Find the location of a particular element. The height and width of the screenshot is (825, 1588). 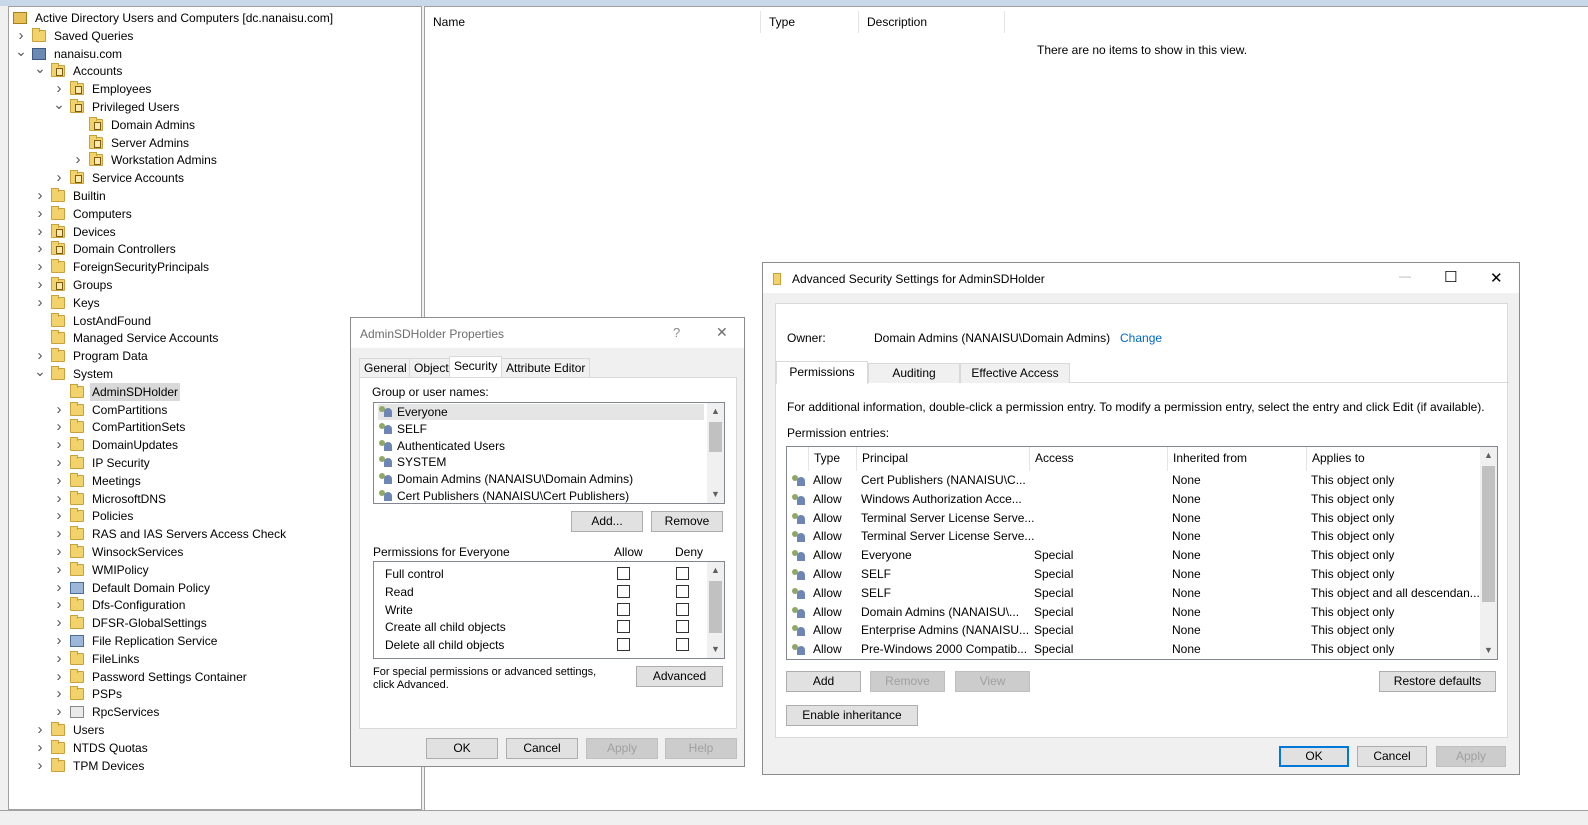

tree-item: › MicrosoftDNS is located at coordinates (110, 499).